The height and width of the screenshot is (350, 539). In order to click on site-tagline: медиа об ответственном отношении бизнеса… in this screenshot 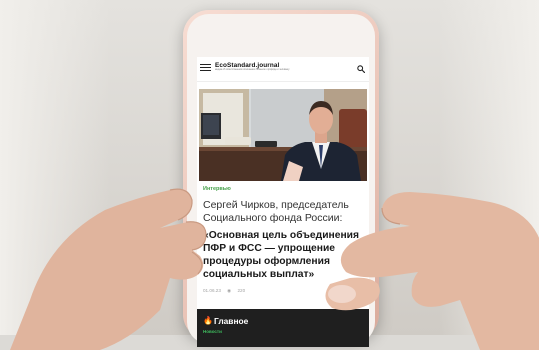, I will do `click(252, 69)`.